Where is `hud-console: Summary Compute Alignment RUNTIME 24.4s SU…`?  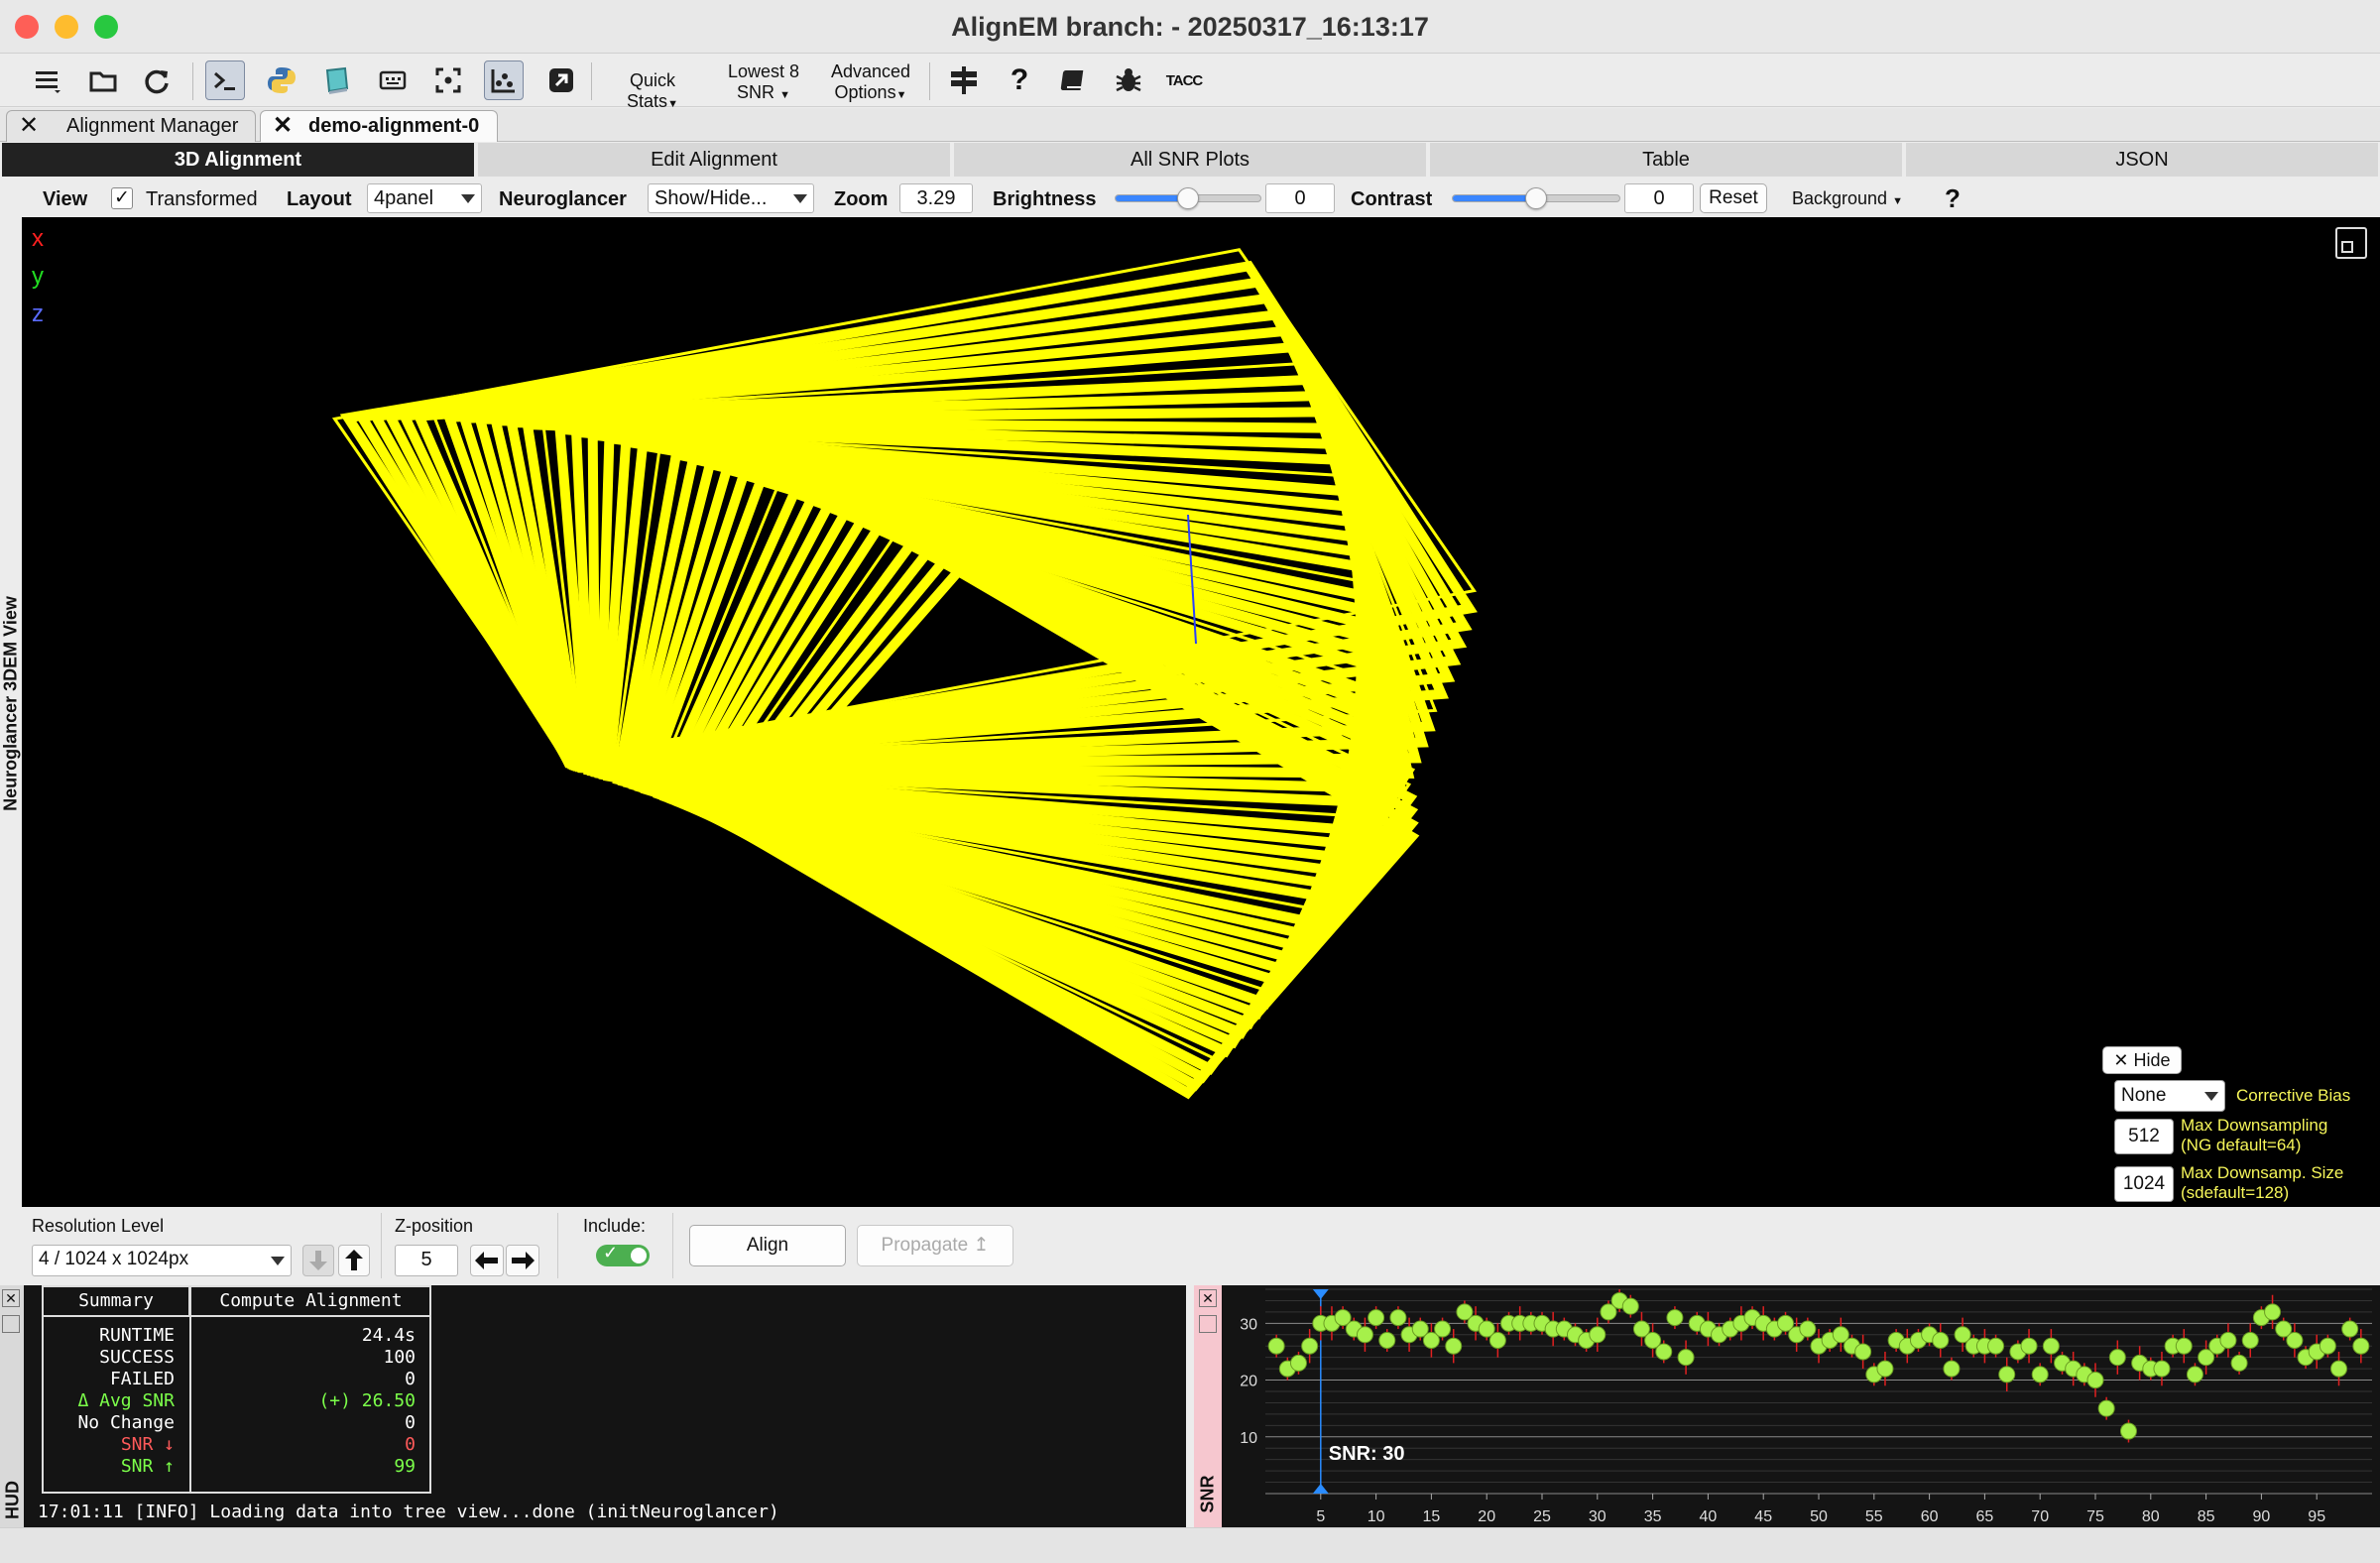
hud-console: Summary Compute Alignment RUNTIME 24.4s SU… is located at coordinates (617, 1406).